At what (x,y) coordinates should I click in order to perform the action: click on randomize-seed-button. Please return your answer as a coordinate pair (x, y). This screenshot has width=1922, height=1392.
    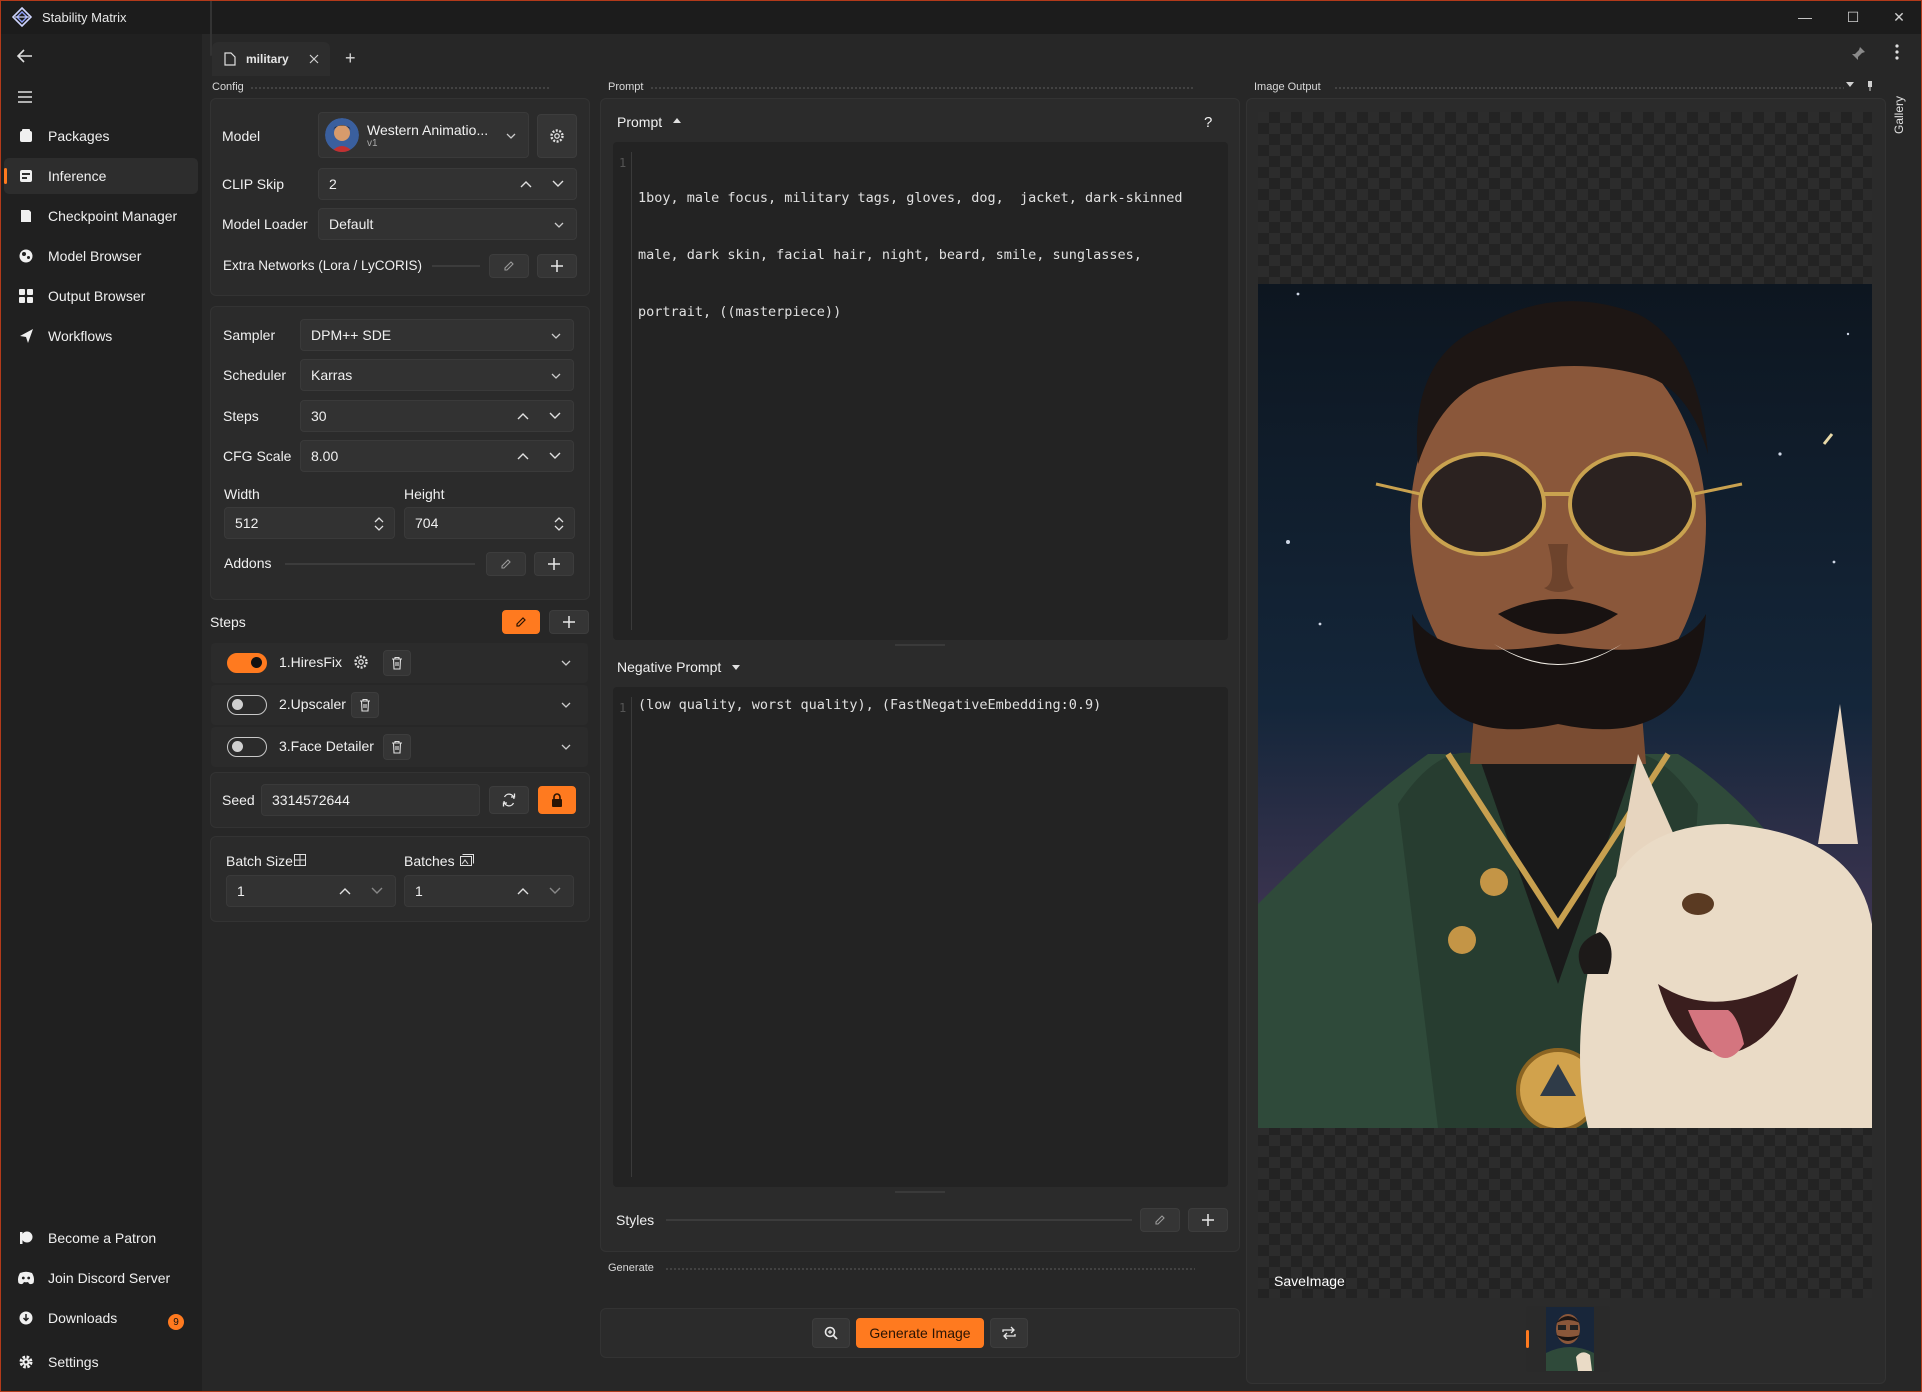
    Looking at the image, I should click on (509, 800).